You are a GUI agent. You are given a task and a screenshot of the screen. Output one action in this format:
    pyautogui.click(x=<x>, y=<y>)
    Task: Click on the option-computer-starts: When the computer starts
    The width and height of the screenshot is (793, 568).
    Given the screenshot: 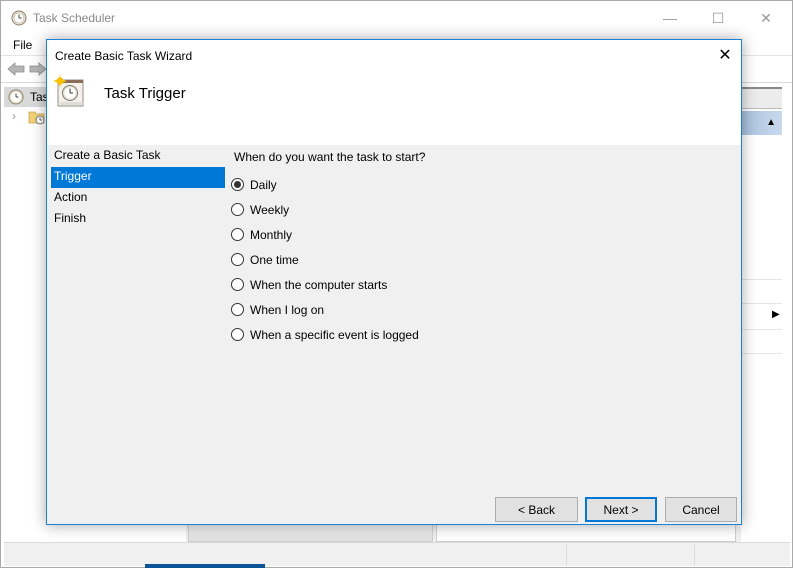 What is the action you would take?
    pyautogui.click(x=325, y=284)
    